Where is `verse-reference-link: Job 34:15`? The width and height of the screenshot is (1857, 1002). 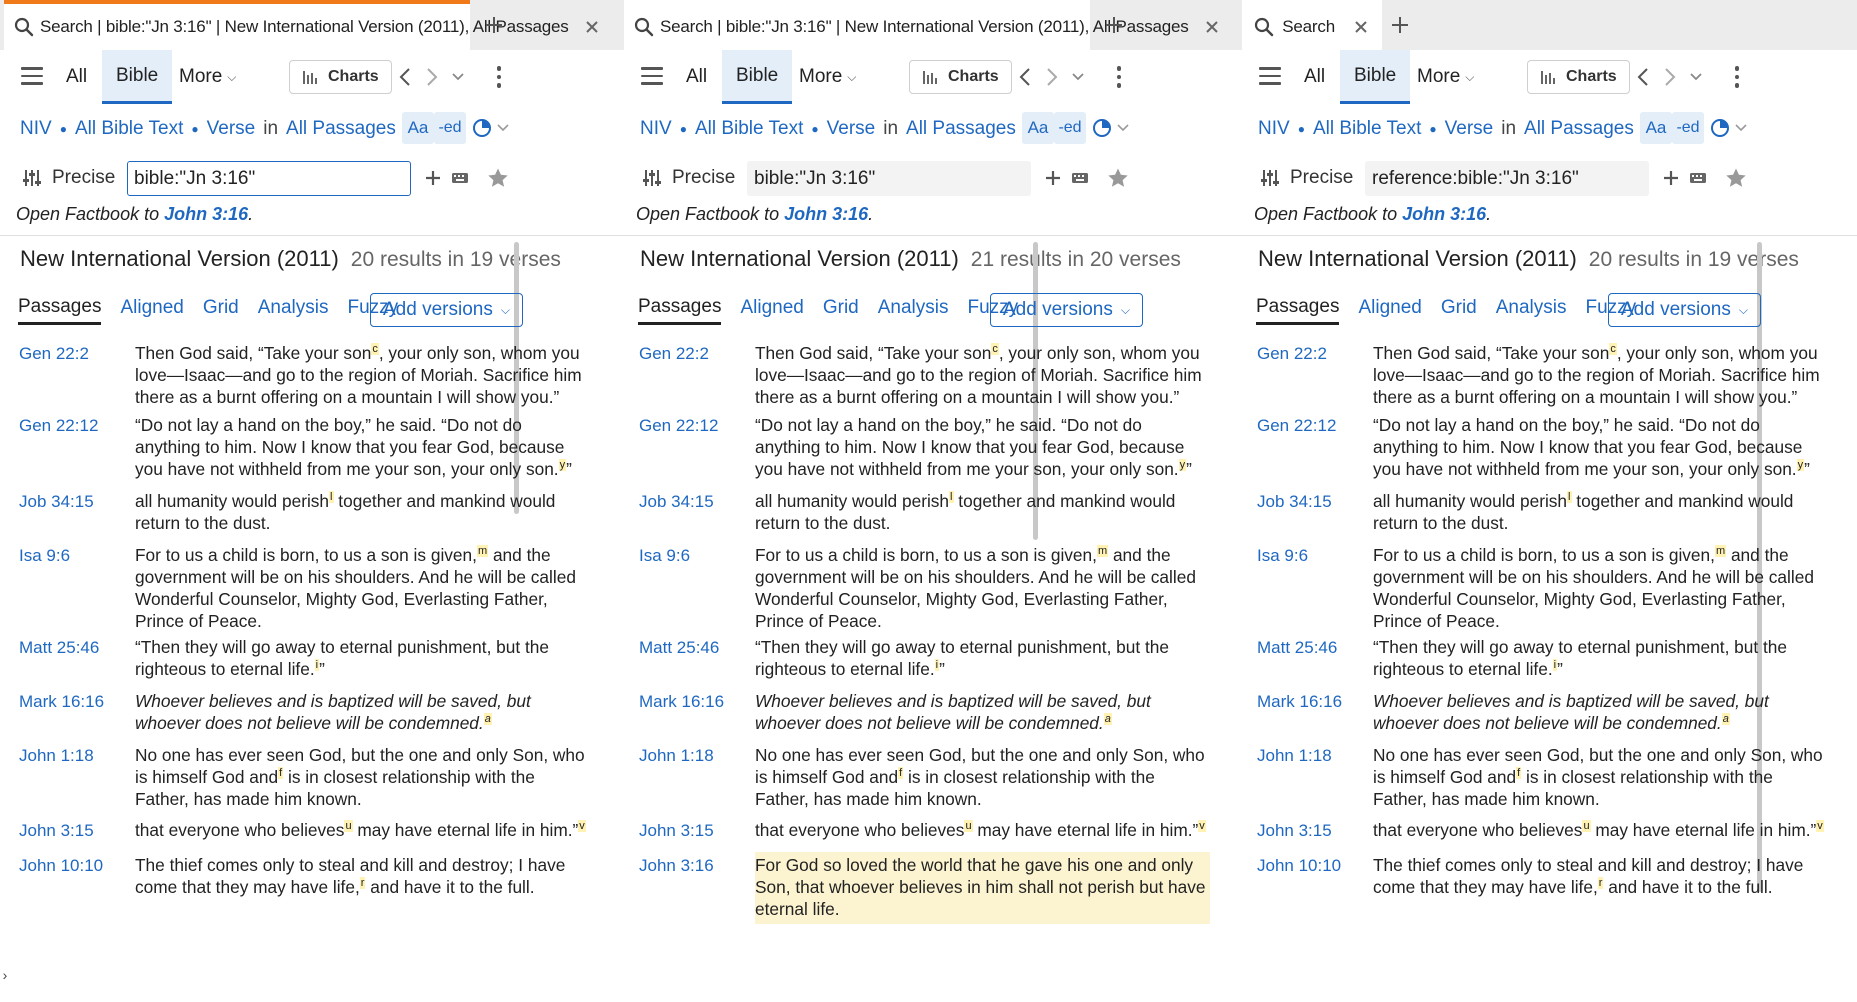
verse-reference-link: Job 34:15 is located at coordinates (676, 502).